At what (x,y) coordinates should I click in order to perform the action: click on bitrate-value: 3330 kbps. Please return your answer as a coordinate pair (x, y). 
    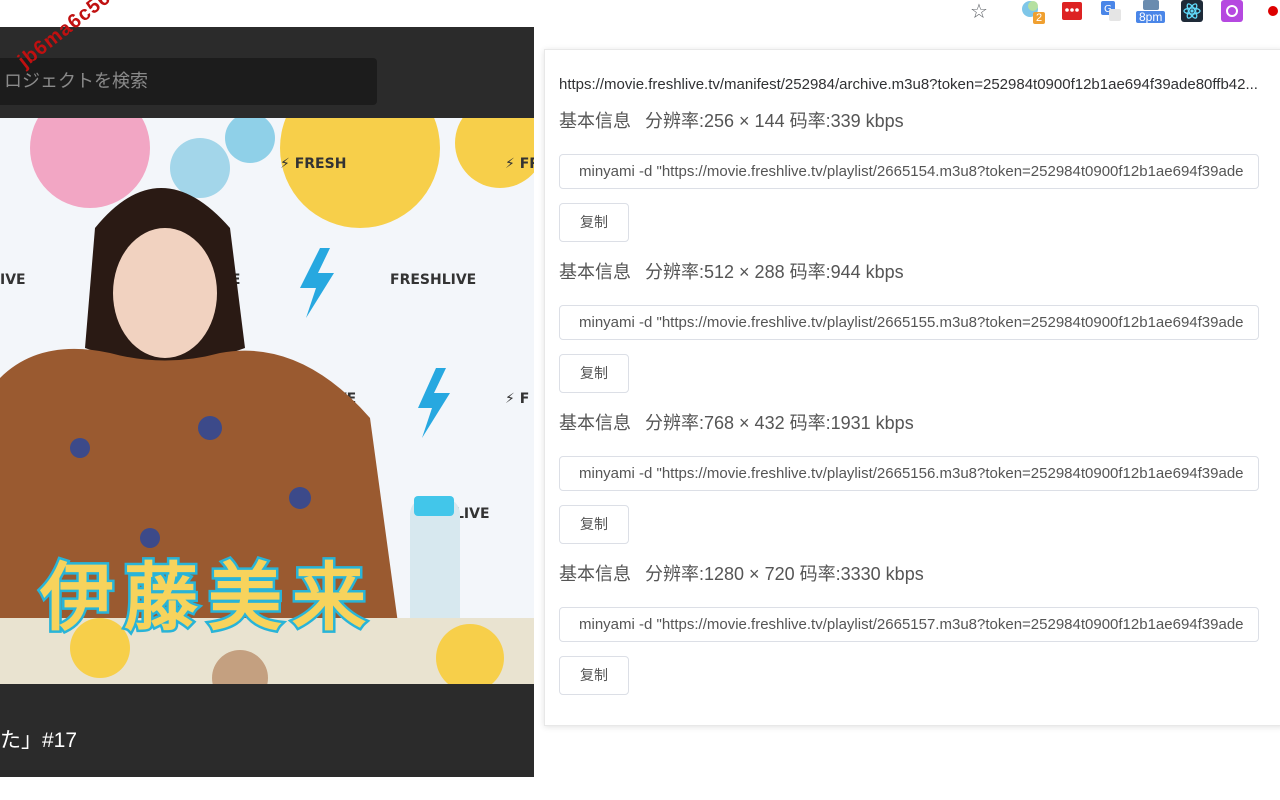
    Looking at the image, I should click on (882, 574).